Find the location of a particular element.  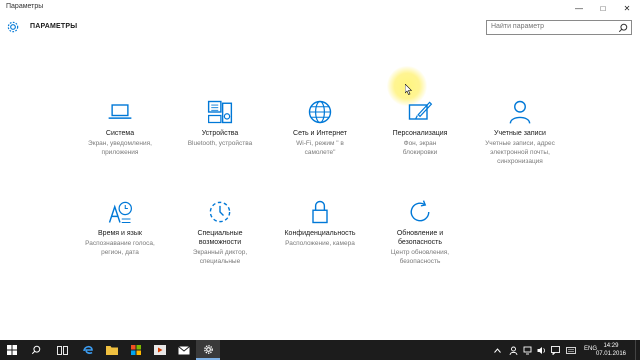

tile-personalization: Персонализация Фон, экран блокировки is located at coordinates (420, 138).